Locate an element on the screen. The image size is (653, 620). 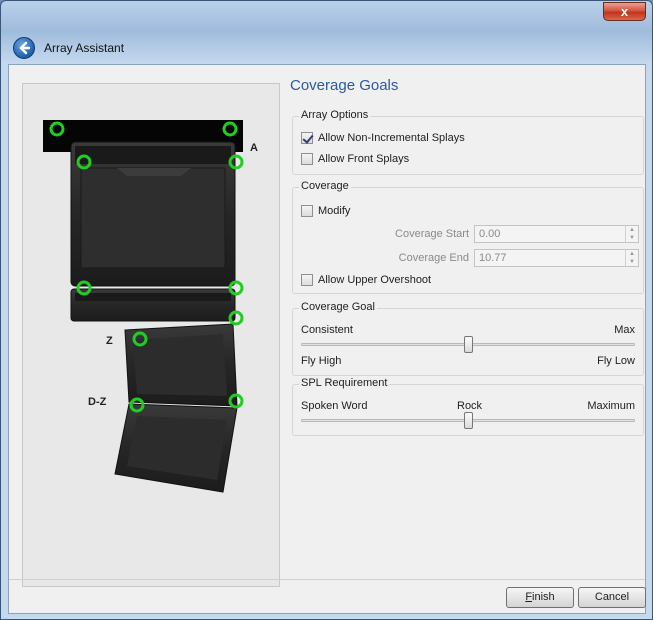
group-title: Coverage is located at coordinates (325, 186).